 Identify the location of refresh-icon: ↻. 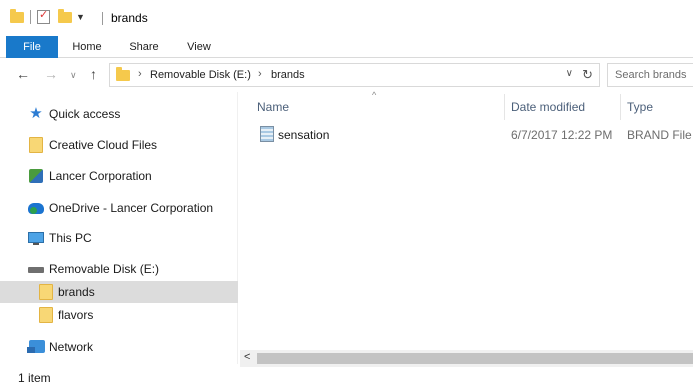
(587, 75).